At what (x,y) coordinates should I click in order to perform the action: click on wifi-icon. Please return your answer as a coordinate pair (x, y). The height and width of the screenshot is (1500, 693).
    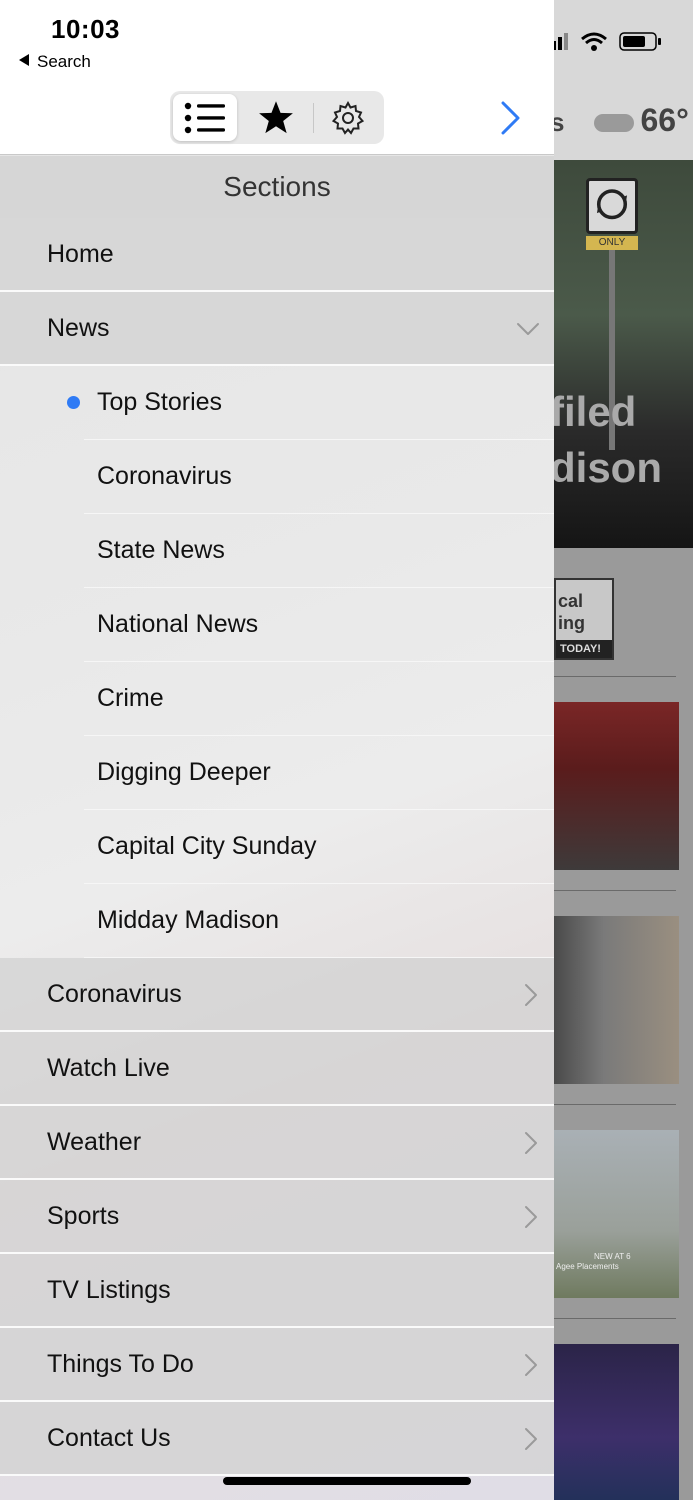
    Looking at the image, I should click on (594, 41).